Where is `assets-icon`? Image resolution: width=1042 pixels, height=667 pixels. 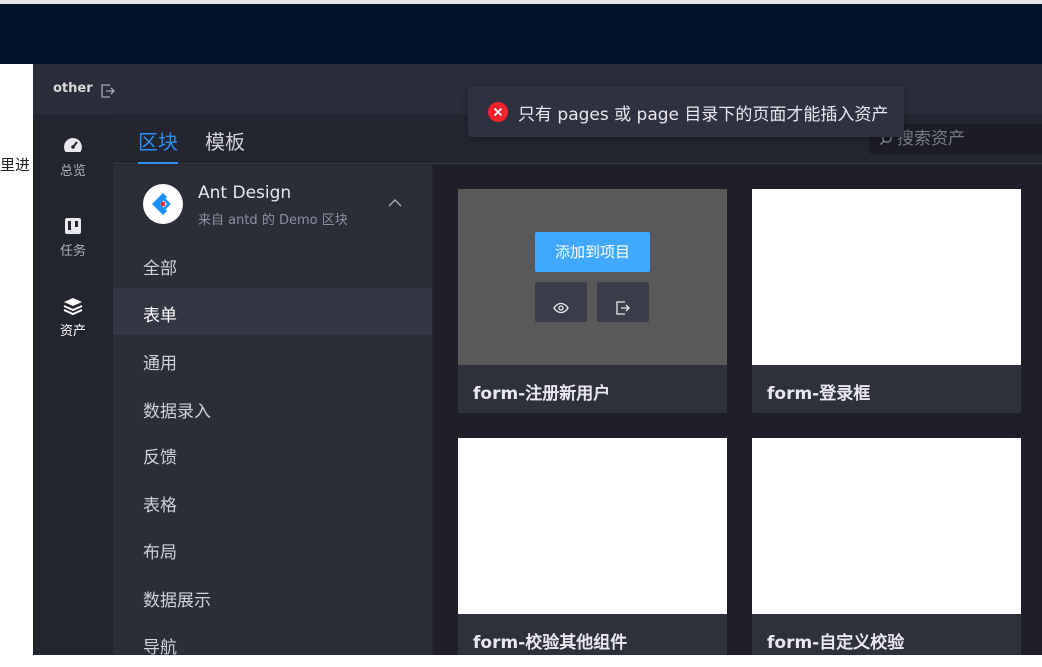 assets-icon is located at coordinates (73, 307).